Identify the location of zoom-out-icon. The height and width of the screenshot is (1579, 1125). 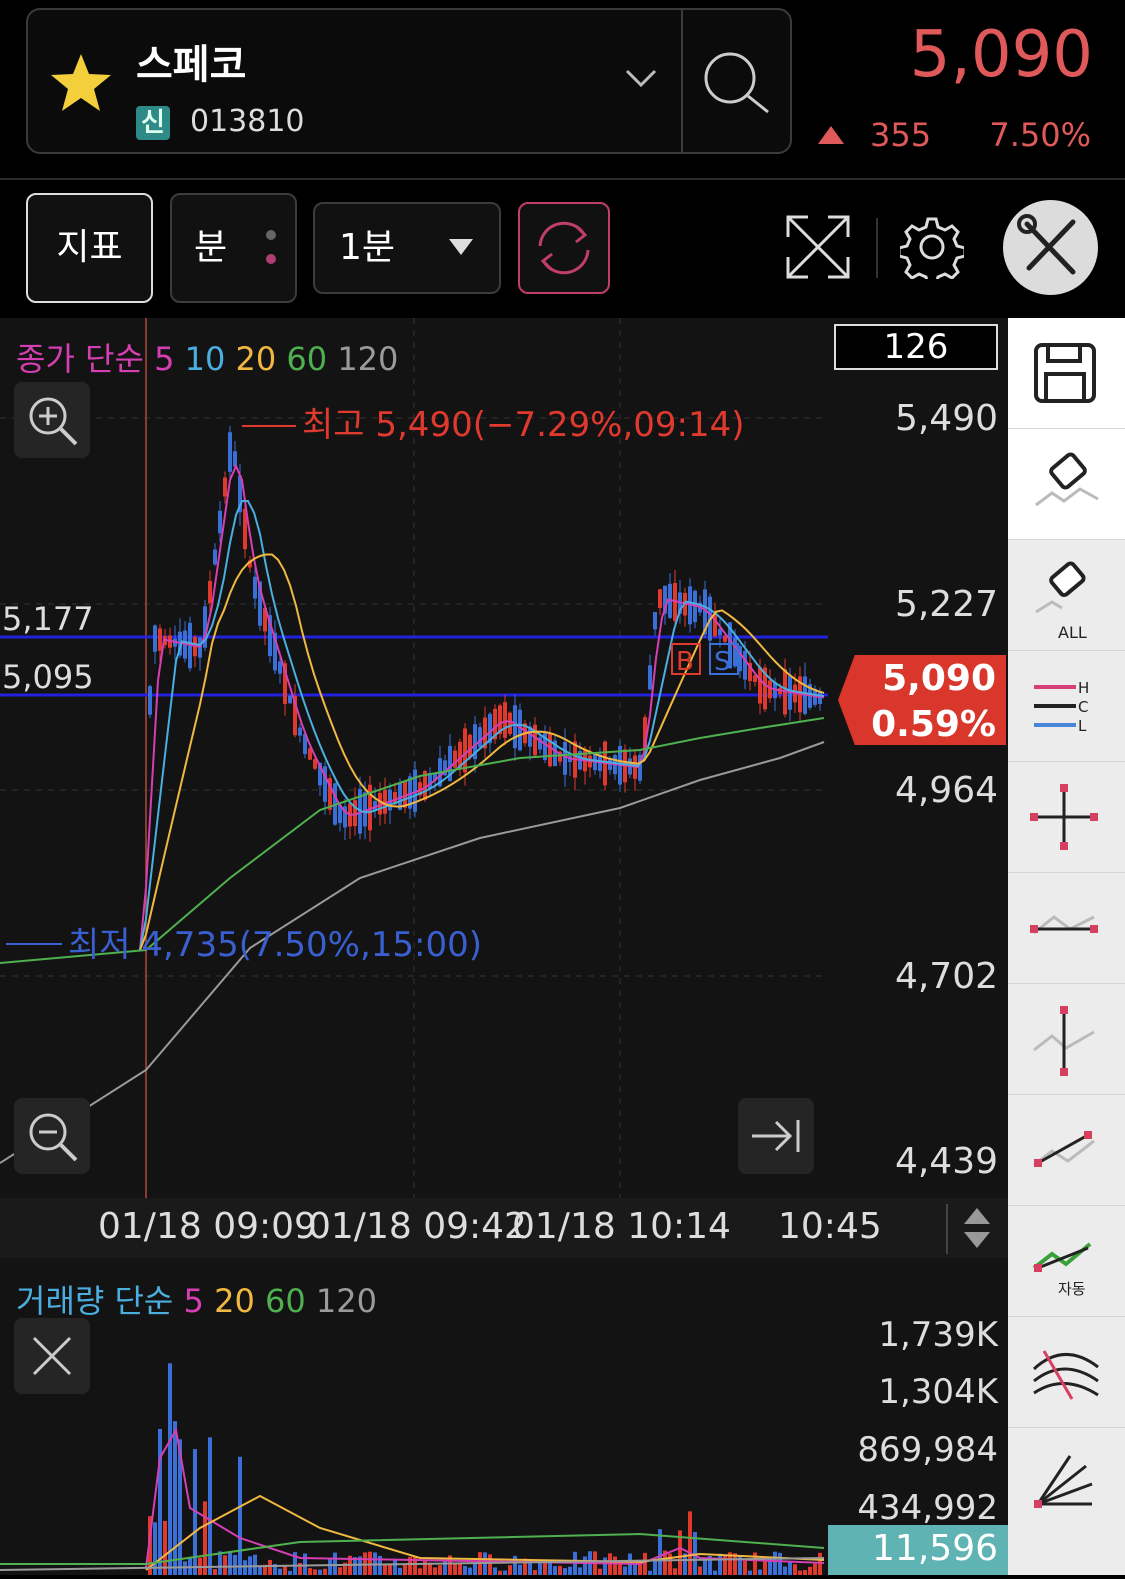
(53, 1137).